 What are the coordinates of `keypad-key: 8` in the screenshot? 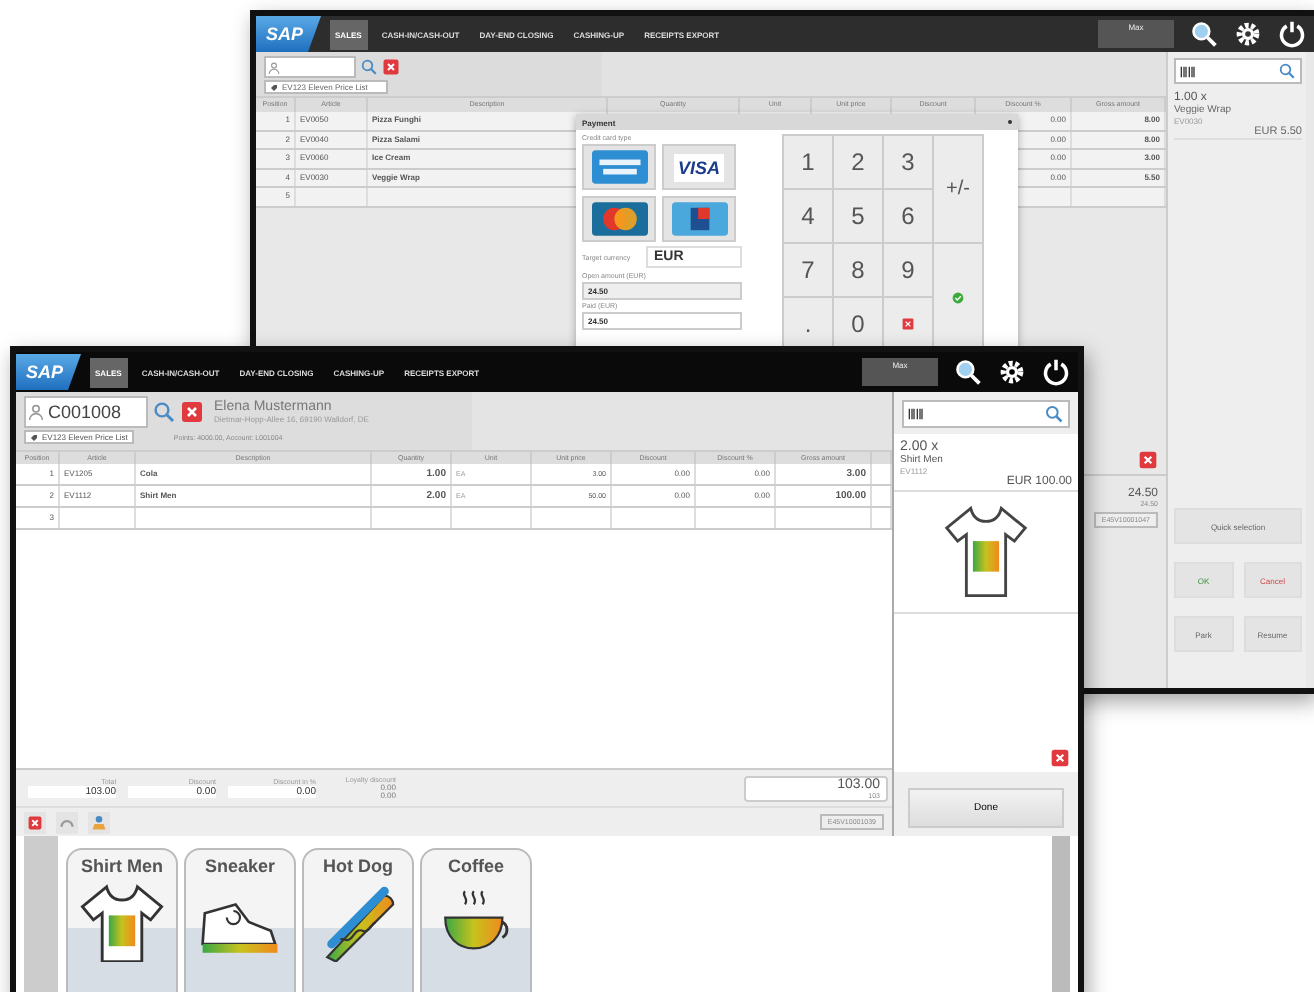 It's located at (858, 270).